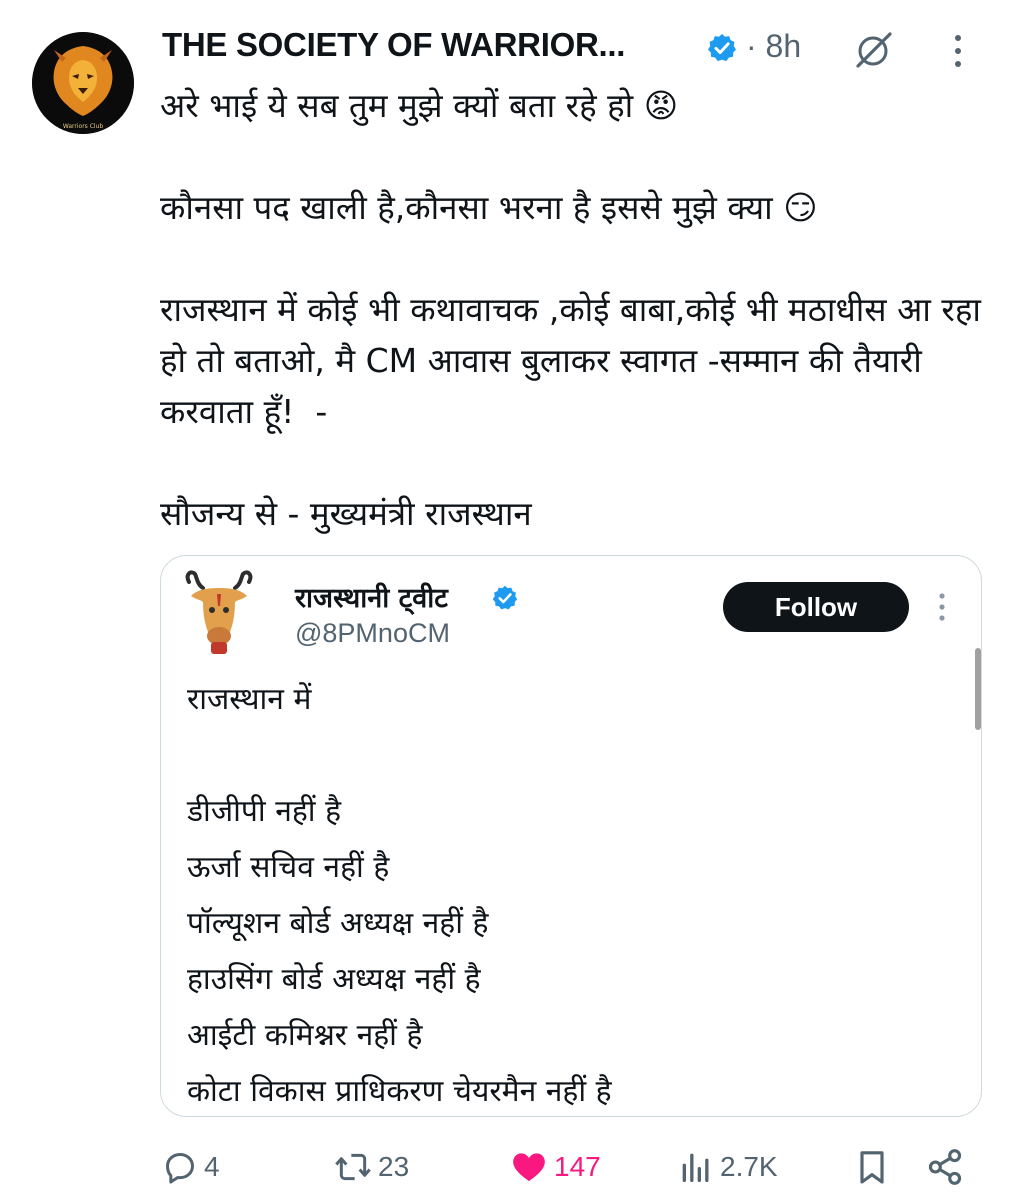 The width and height of the screenshot is (1014, 1200). I want to click on share-icon, so click(945, 1167).